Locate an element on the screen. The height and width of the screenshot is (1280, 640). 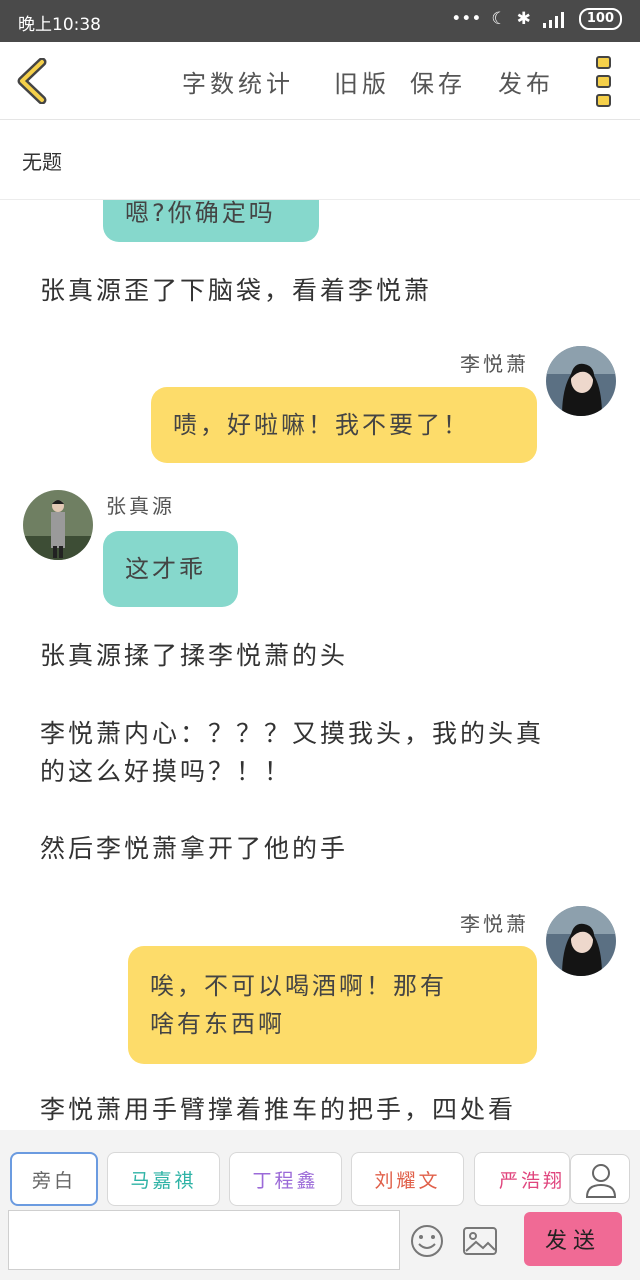
person-glyph is located at coordinates (601, 1181).